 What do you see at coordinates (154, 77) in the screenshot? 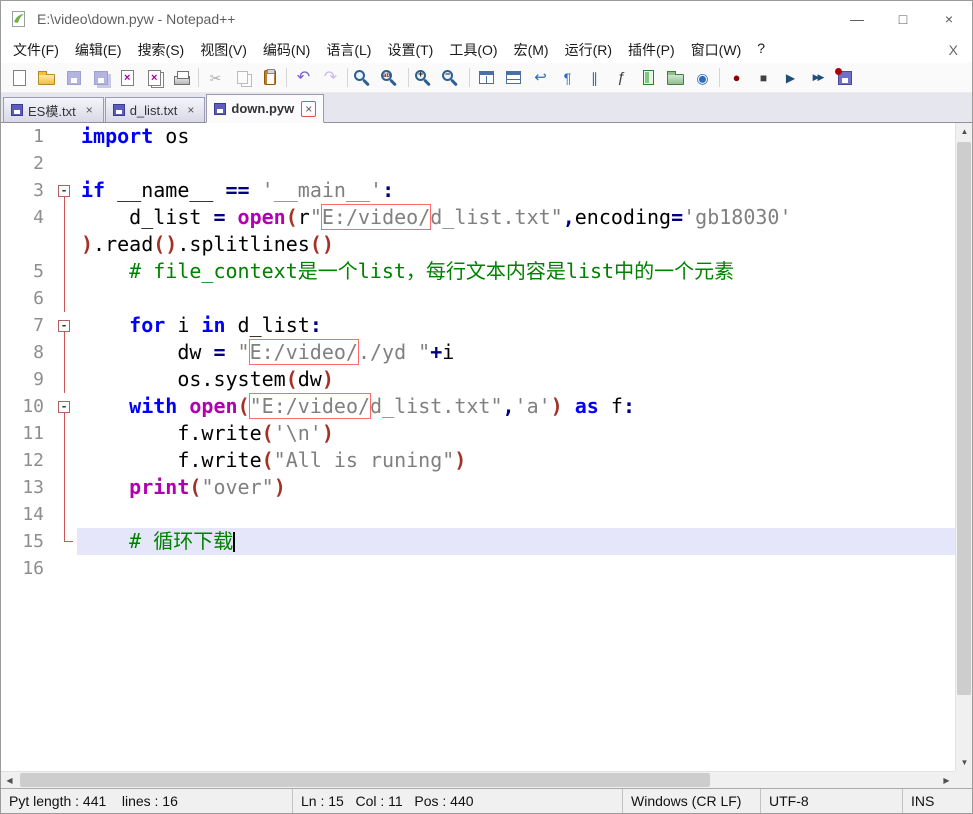
I see `close-all-button` at bounding box center [154, 77].